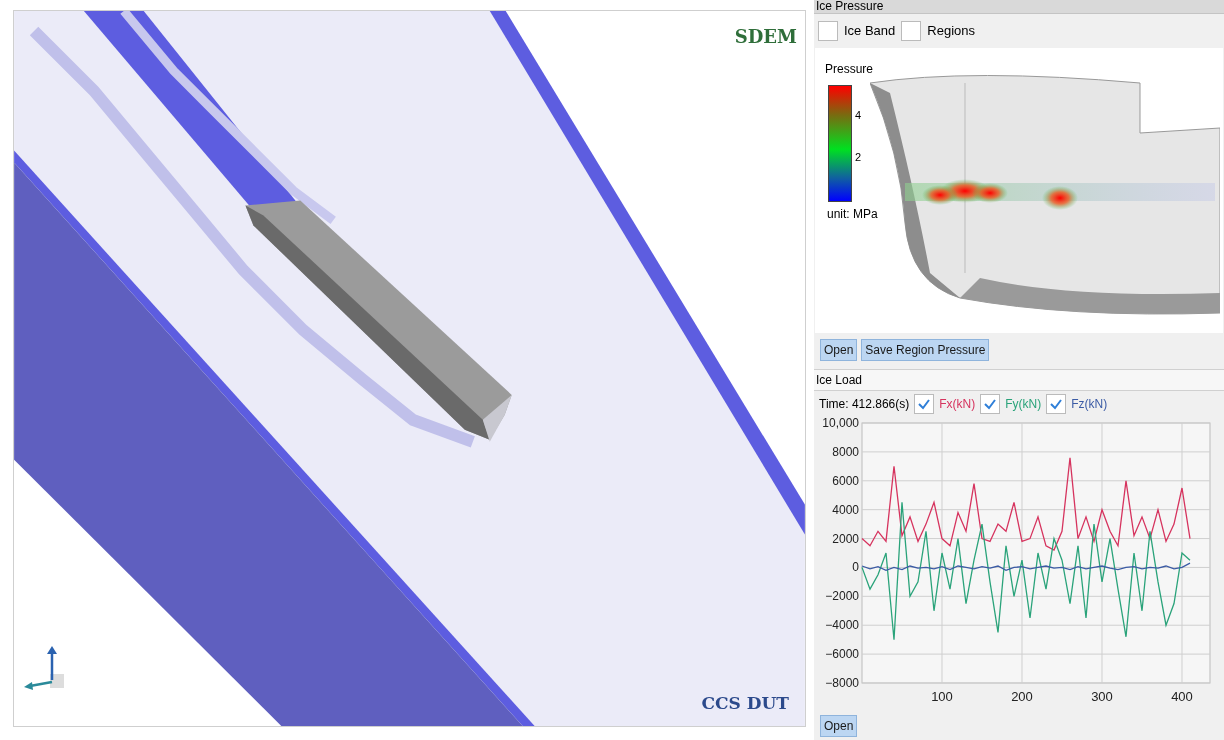  I want to click on legend-title: Pressure, so click(849, 69).